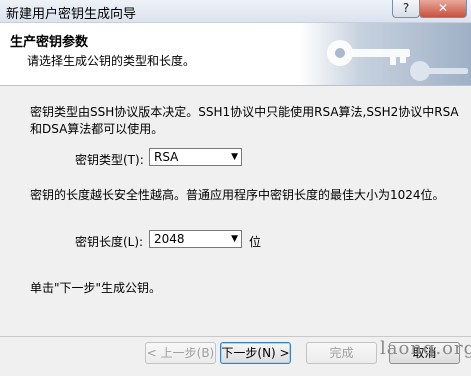 The image size is (471, 376). Describe the element at coordinates (166, 157) in the screenshot. I see `key-type-value: RSA` at that location.